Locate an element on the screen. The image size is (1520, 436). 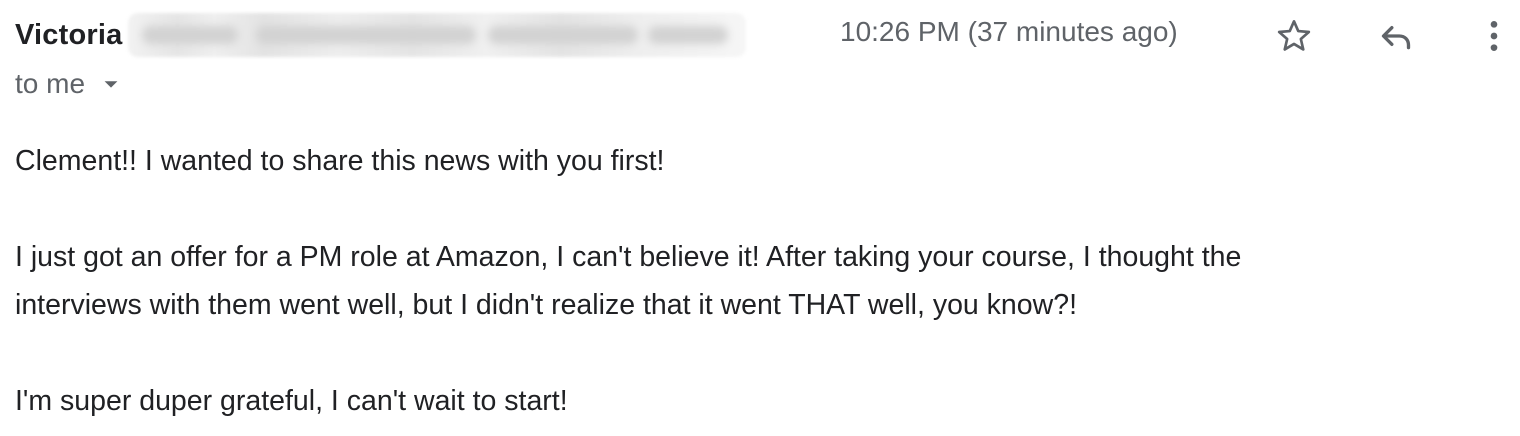
recipient-line: to me is located at coordinates (69, 84).